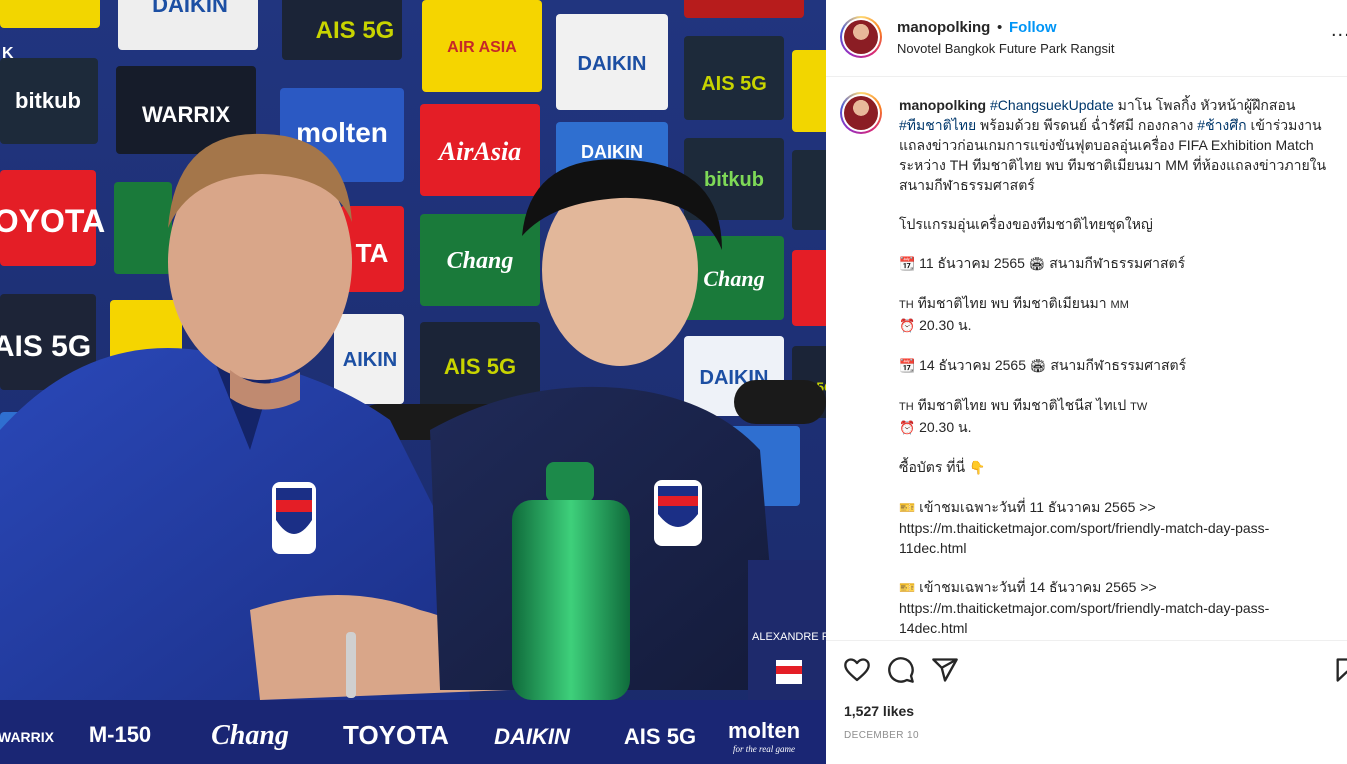 This screenshot has width=1347, height=764. I want to click on match-date: 14 ธันวาคม 2565, so click(973, 365).